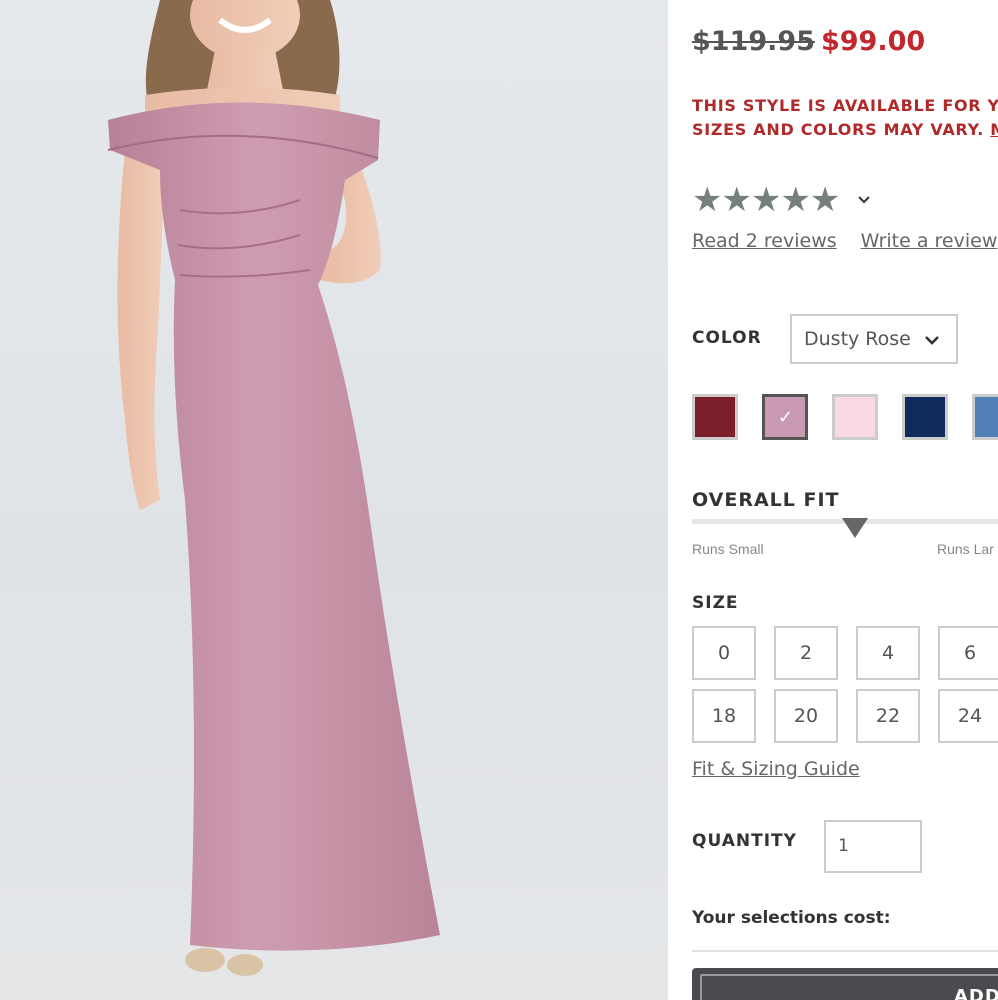 This screenshot has height=1000, width=998. I want to click on color-swatch-blue, so click(985, 417).